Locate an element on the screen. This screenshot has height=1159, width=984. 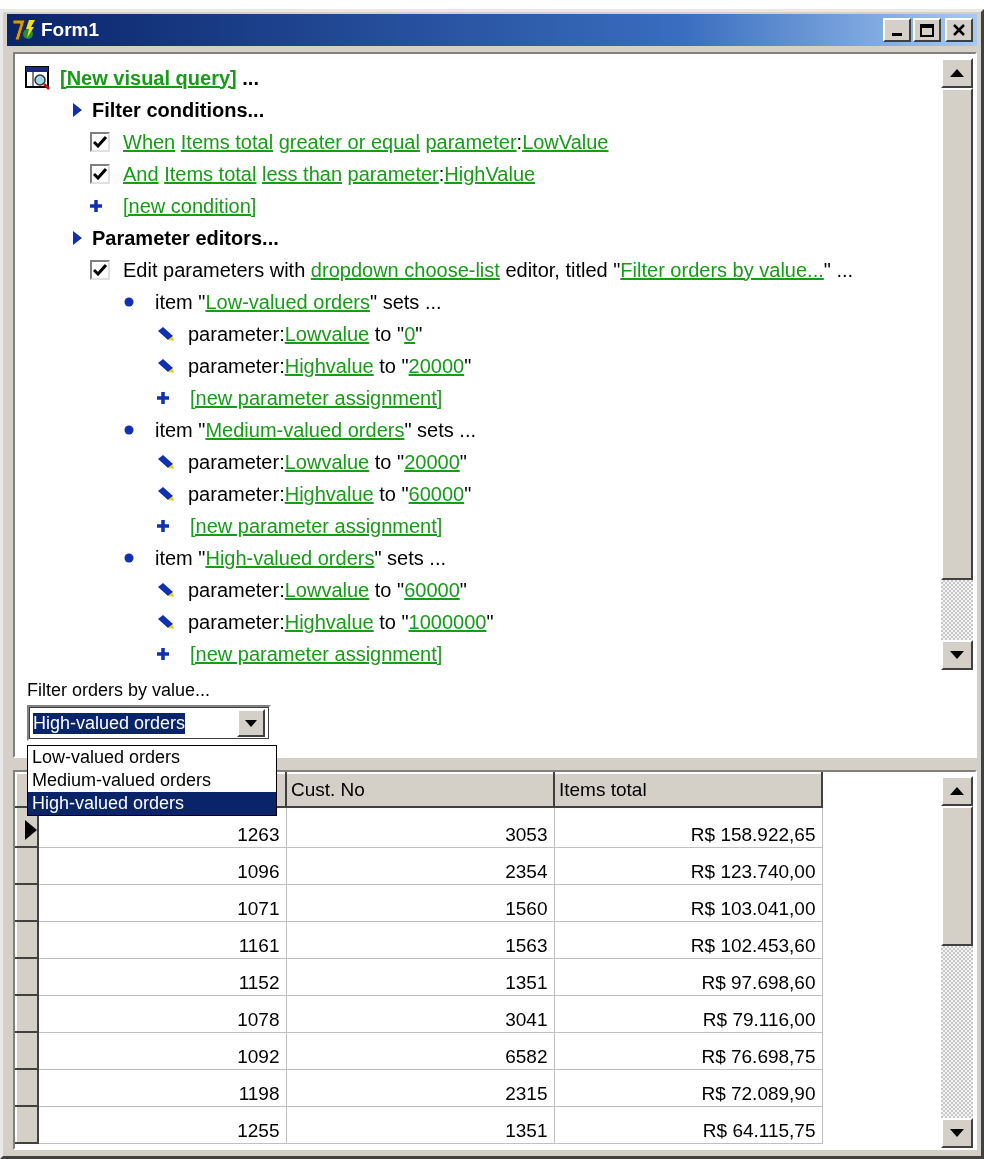
up-arrow-icon is located at coordinates (957, 73).